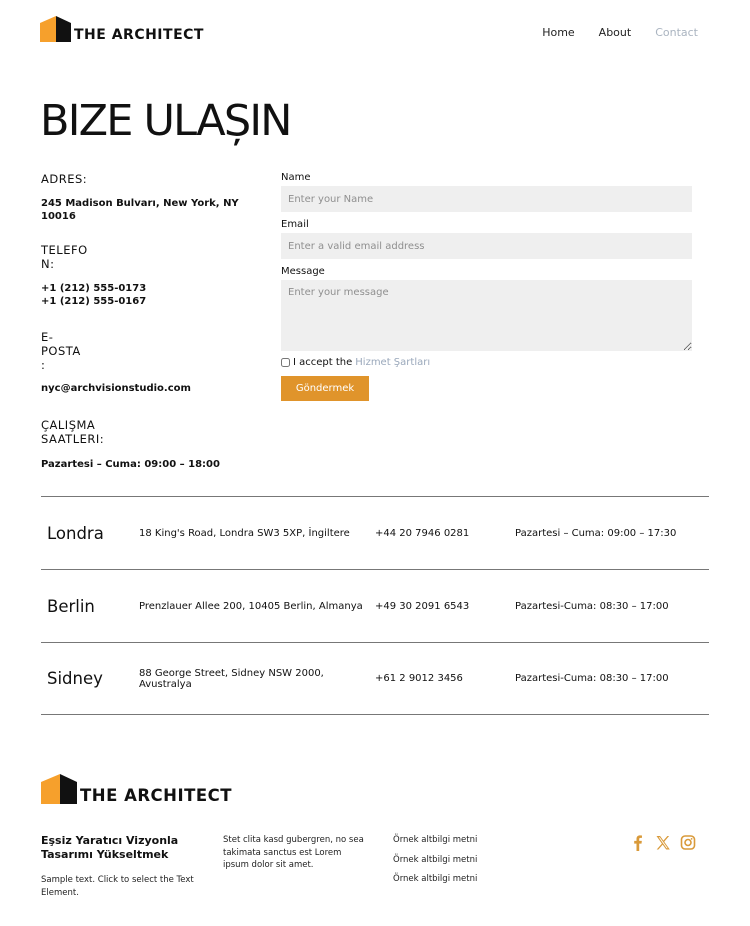 The height and width of the screenshot is (926, 750). Describe the element at coordinates (486, 246) in the screenshot. I see `email-input` at that location.